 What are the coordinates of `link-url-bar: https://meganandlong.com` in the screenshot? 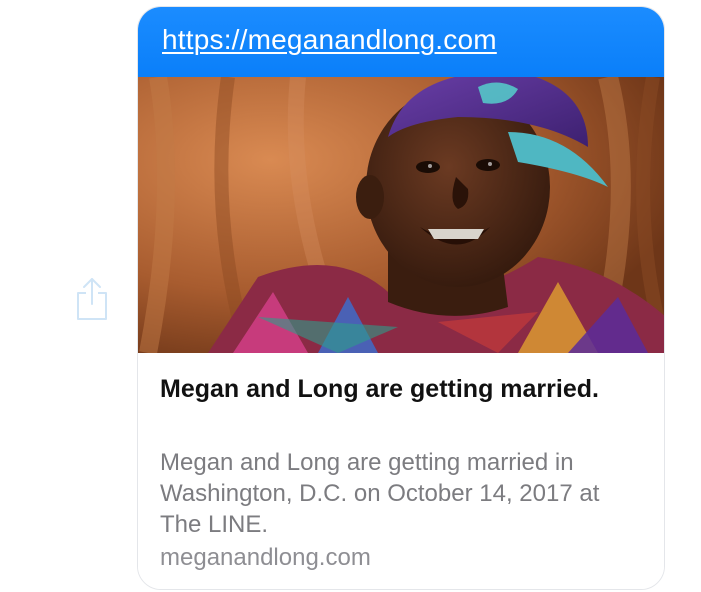 It's located at (401, 42).